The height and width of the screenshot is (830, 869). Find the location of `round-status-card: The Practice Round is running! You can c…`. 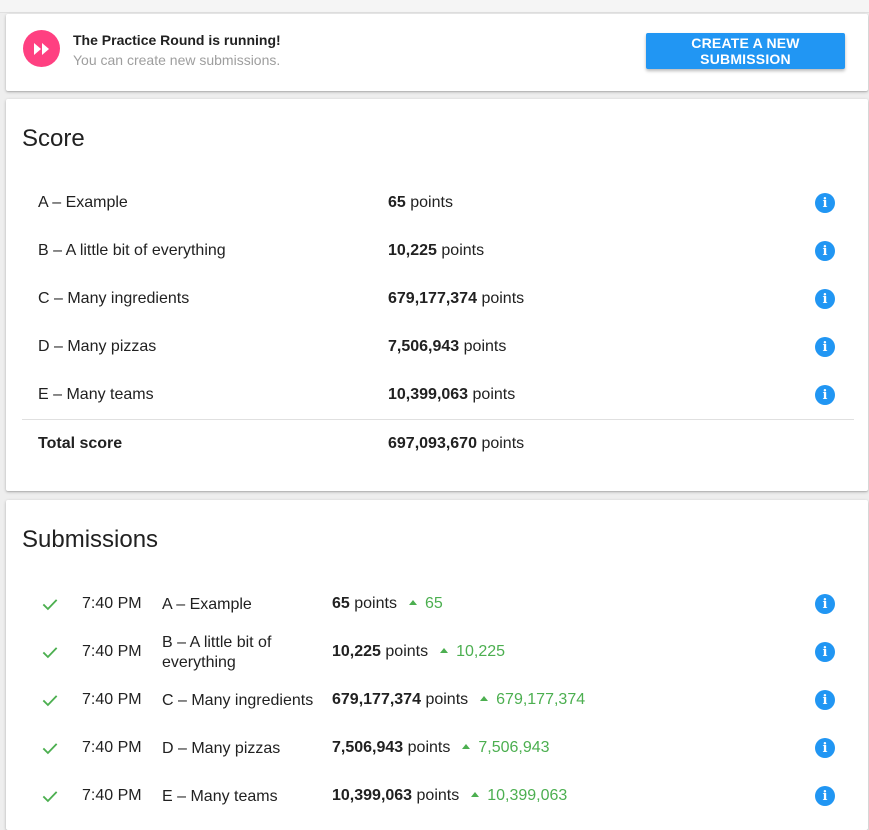

round-status-card: The Practice Round is running! You can c… is located at coordinates (437, 52).